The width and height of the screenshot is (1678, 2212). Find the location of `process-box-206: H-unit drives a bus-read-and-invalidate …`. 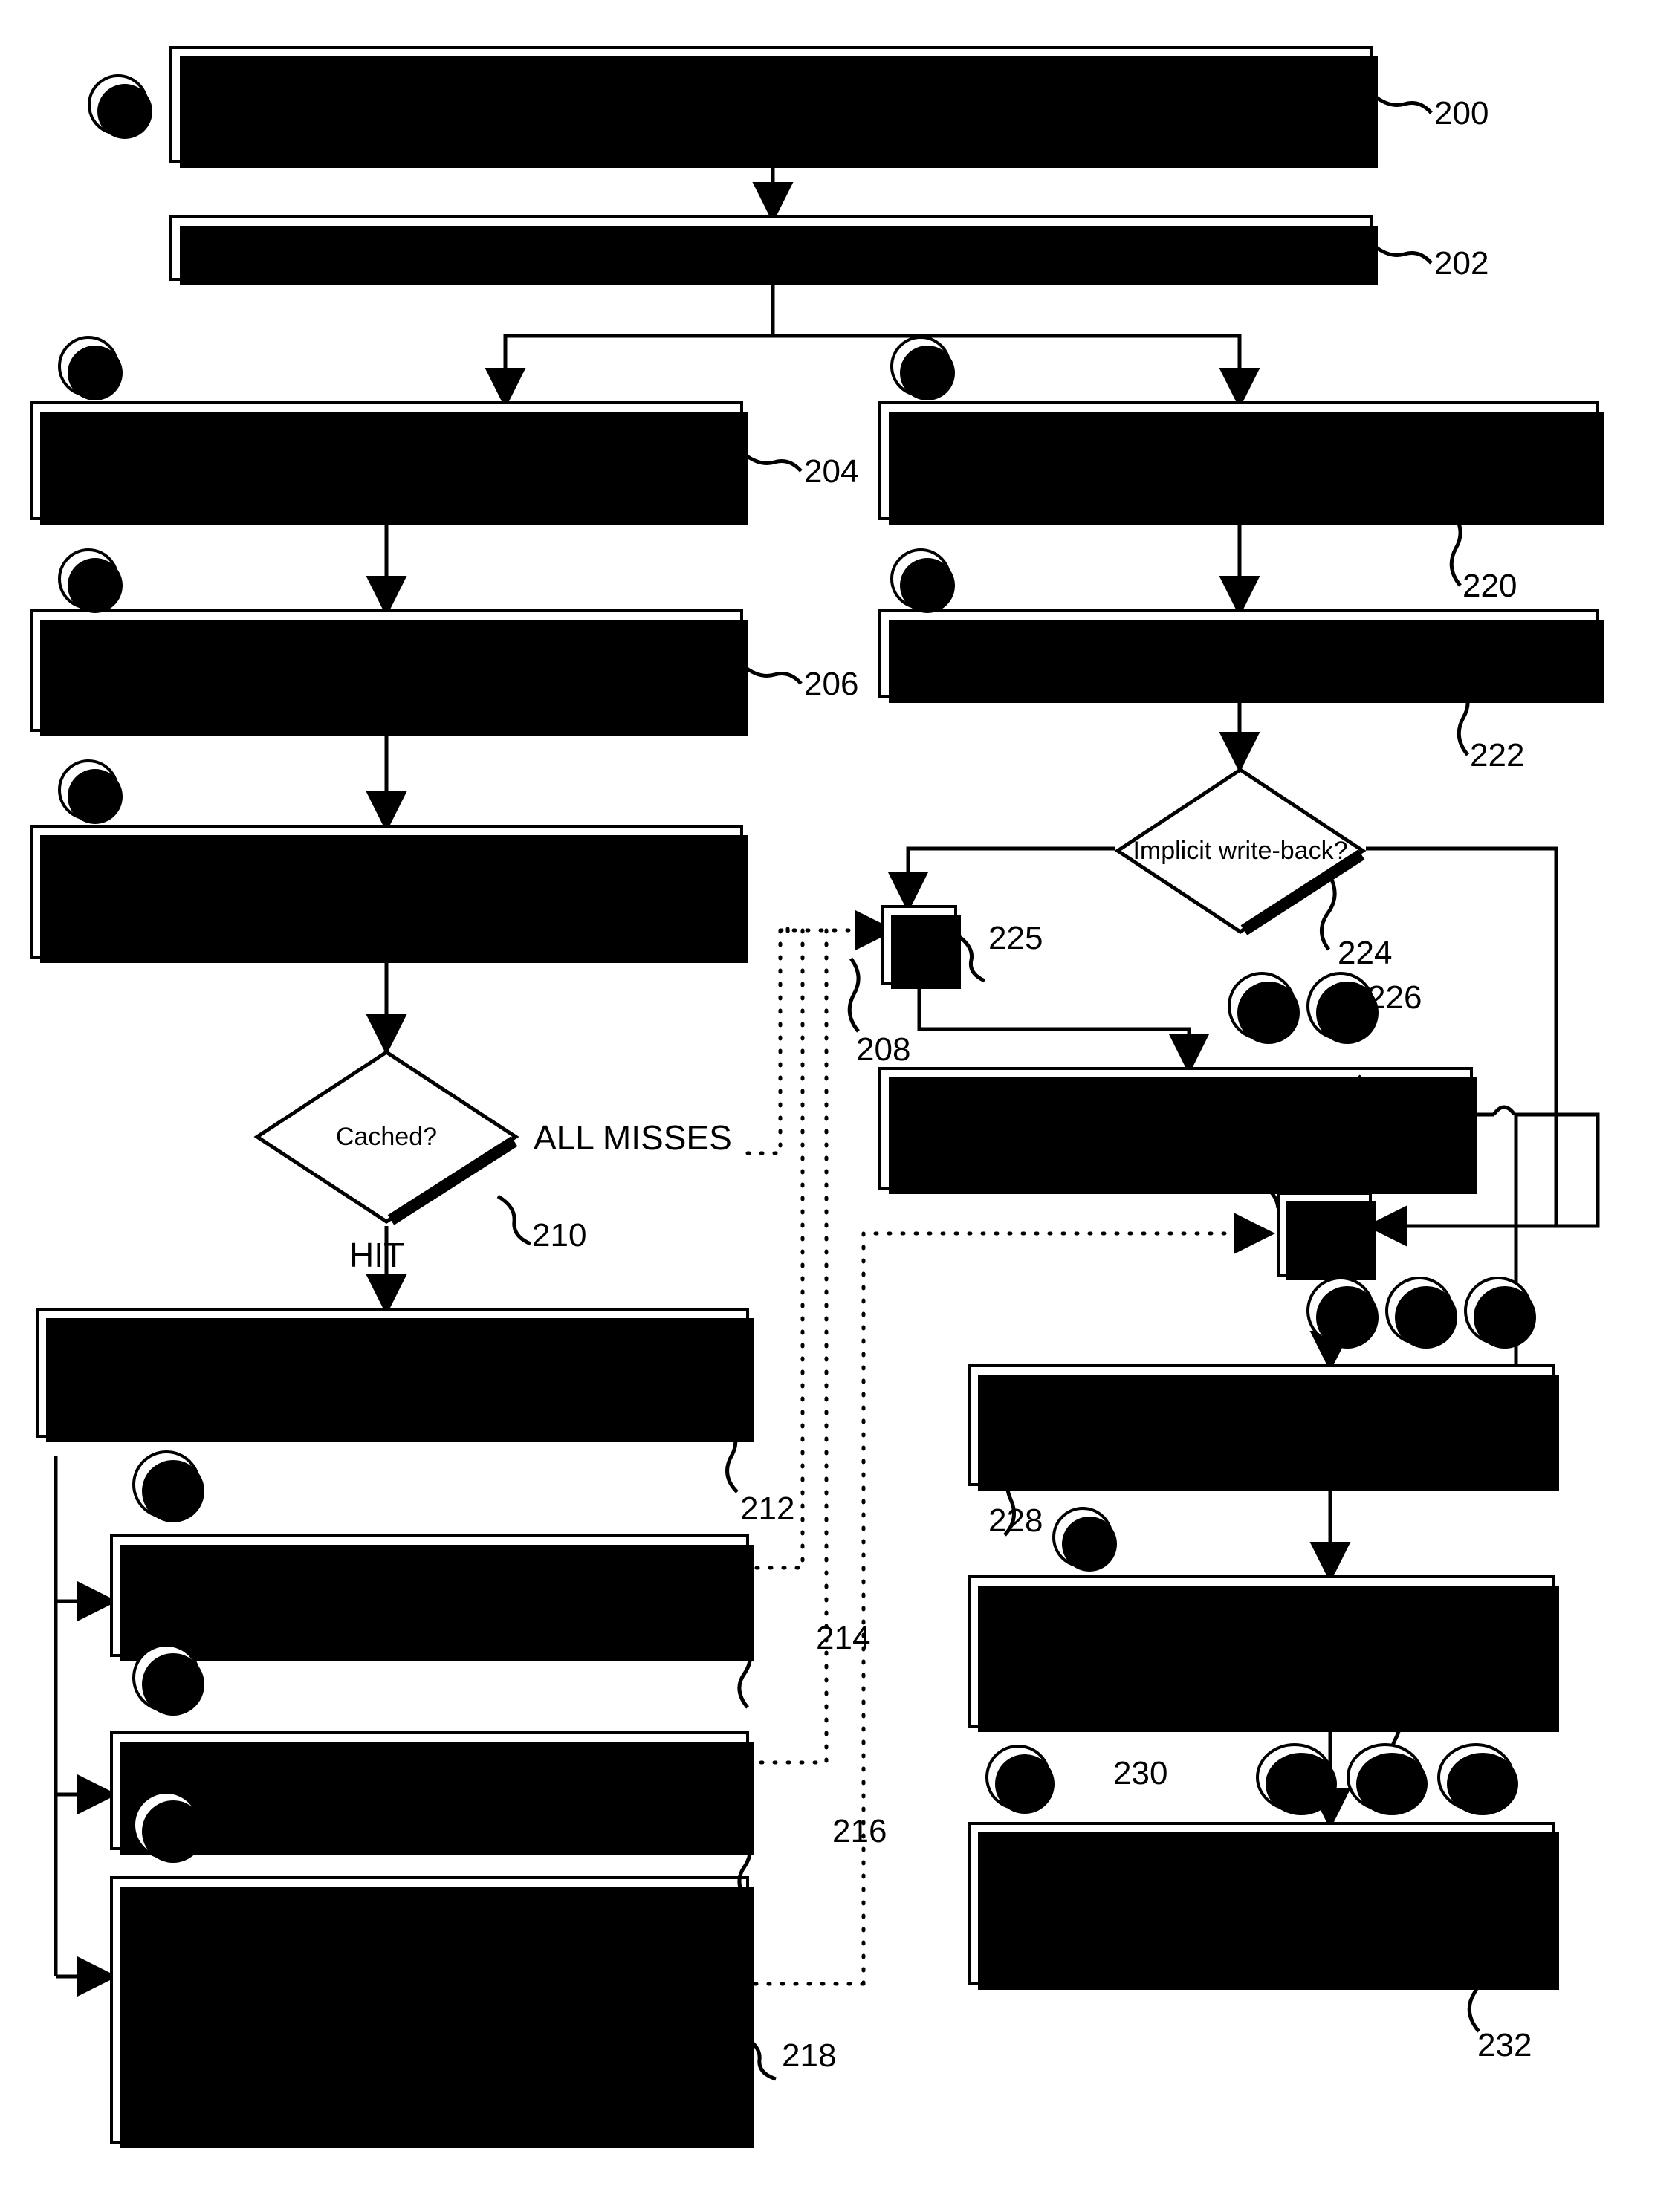

process-box-206: H-unit drives a bus-read-and-invalidate … is located at coordinates (389, 672).